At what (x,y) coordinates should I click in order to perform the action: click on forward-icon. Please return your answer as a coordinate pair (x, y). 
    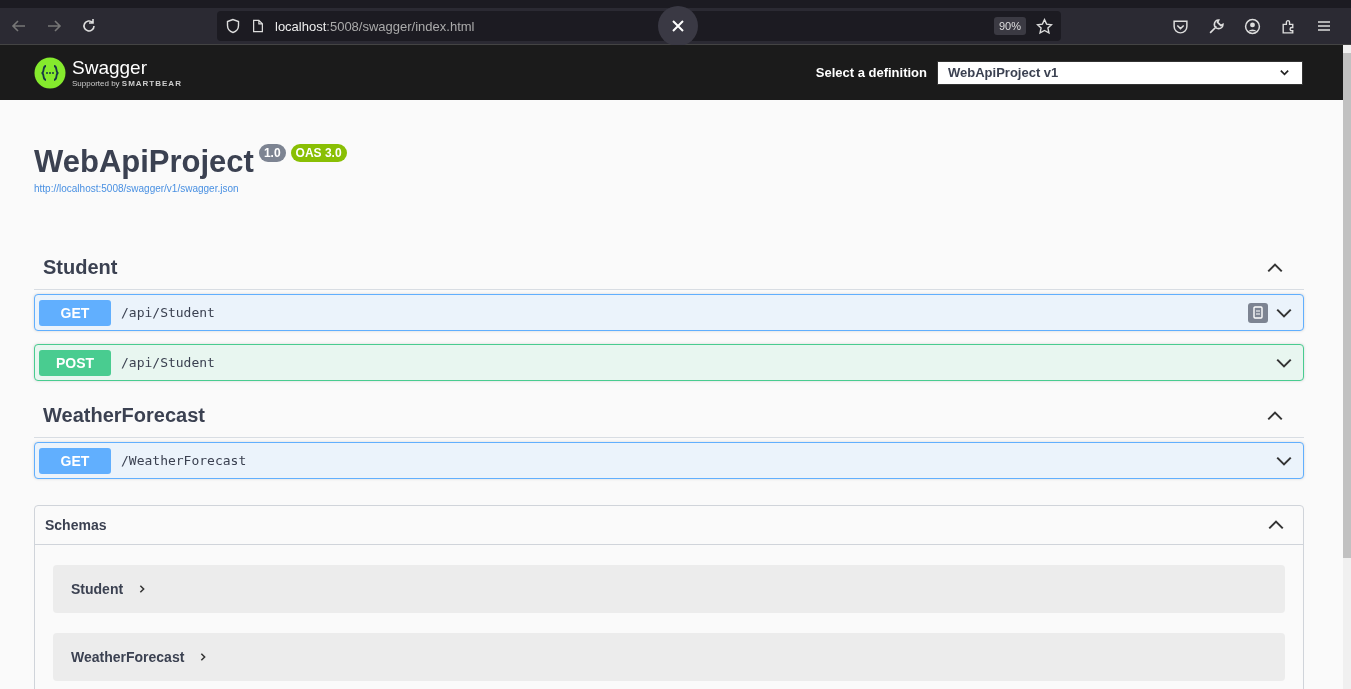
    Looking at the image, I should click on (54, 26).